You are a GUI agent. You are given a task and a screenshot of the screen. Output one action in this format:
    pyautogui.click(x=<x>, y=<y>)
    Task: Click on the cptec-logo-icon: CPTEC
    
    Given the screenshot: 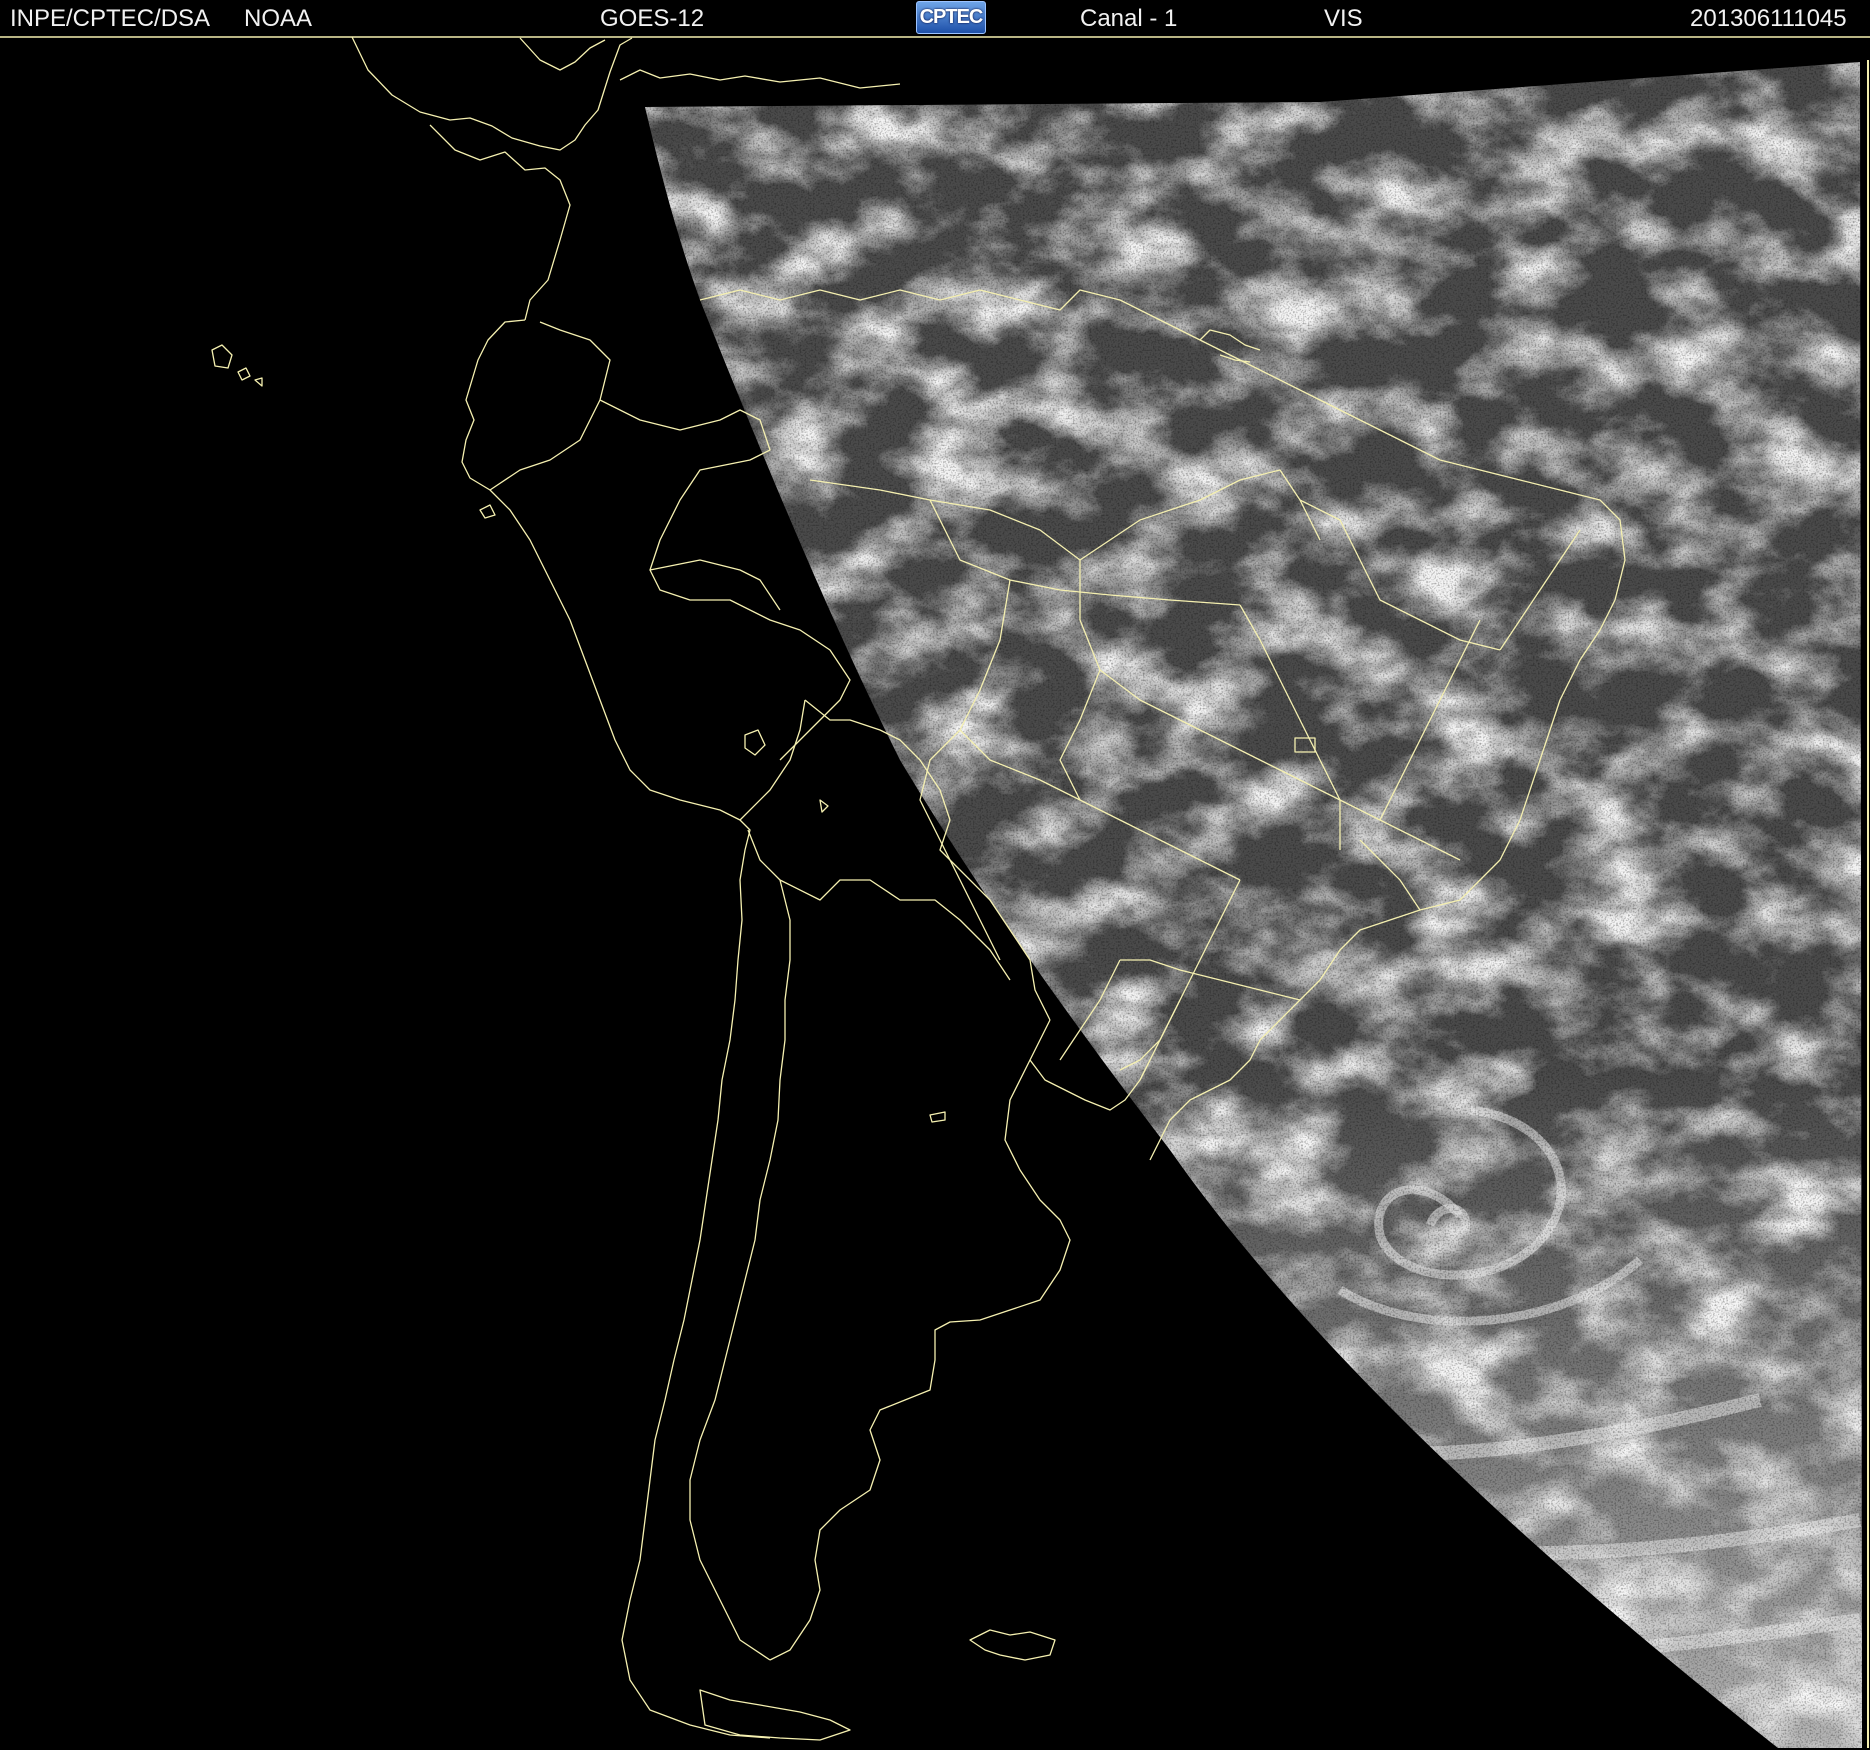 What is the action you would take?
    pyautogui.click(x=951, y=17)
    